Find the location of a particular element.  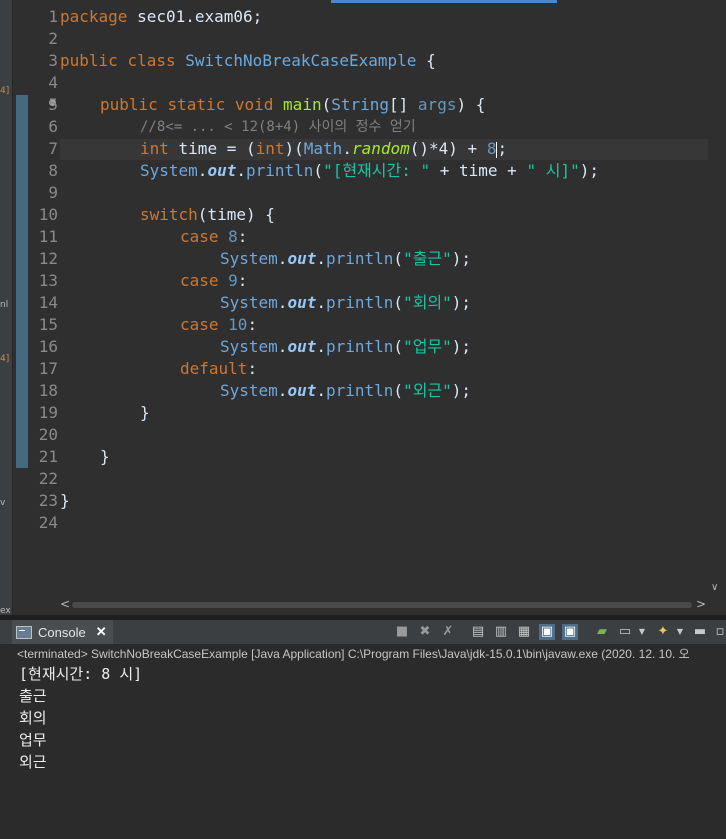

console-toolbar: Console ✕ ■ ✖ ✗ ▤ ▥ ▦ ▣ ▣ ▰ ▭ ▼ ✦ ▼ ▬ ▫ is located at coordinates (363, 632).